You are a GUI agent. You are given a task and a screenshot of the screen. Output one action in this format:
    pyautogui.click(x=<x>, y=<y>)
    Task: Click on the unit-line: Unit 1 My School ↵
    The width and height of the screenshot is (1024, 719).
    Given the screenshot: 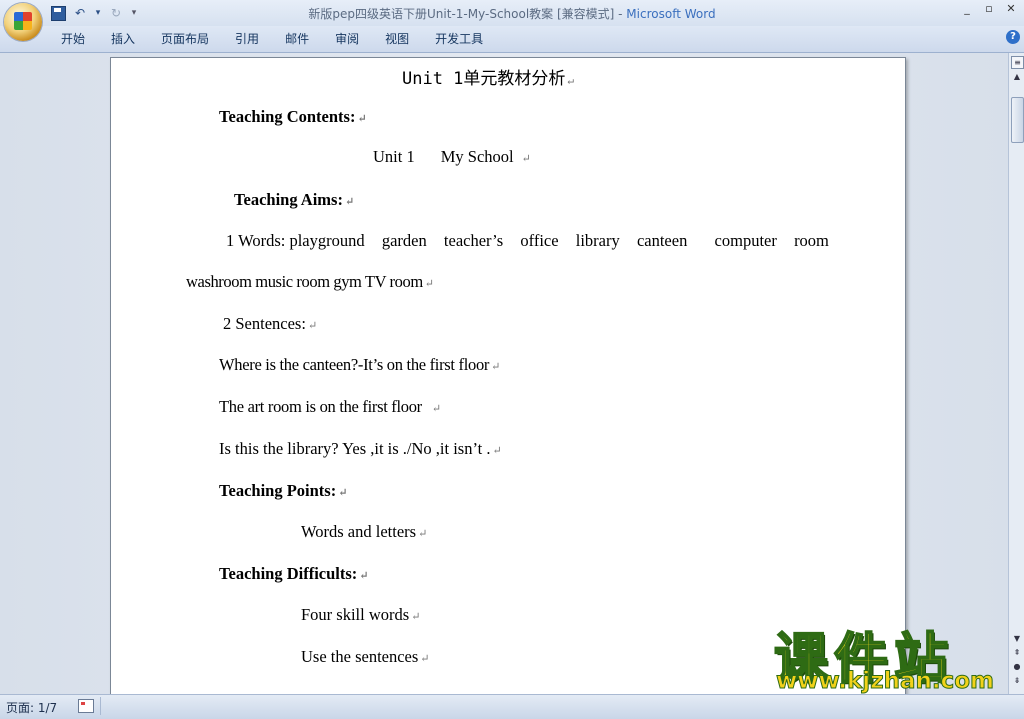 What is the action you would take?
    pyautogui.click(x=452, y=156)
    